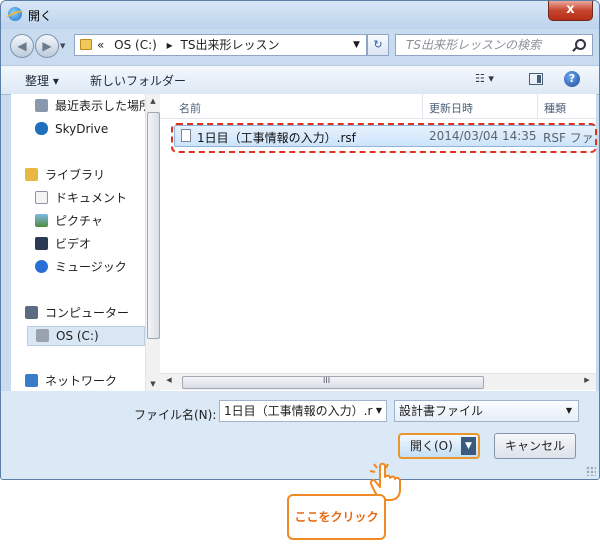 The width and height of the screenshot is (600, 545). What do you see at coordinates (92, 313) in the screenshot?
I see `nav-item-computer: コンピューター` at bounding box center [92, 313].